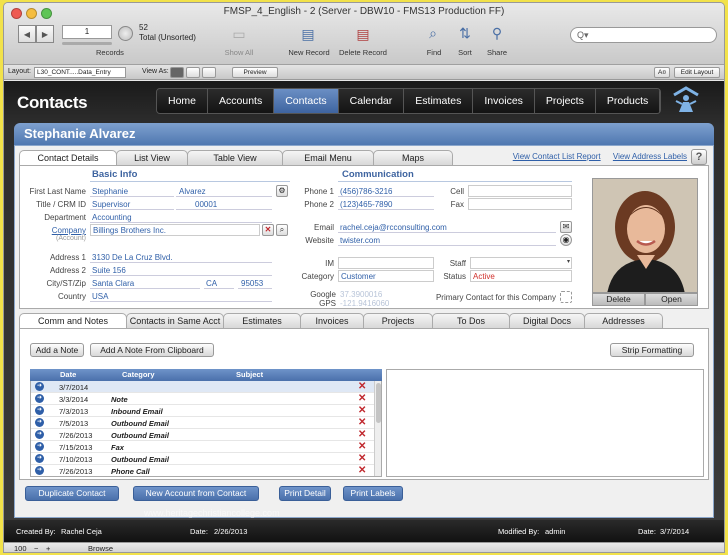 The width and height of the screenshot is (728, 555). Describe the element at coordinates (309, 52) in the screenshot. I see `new-record-button: New Record` at that location.